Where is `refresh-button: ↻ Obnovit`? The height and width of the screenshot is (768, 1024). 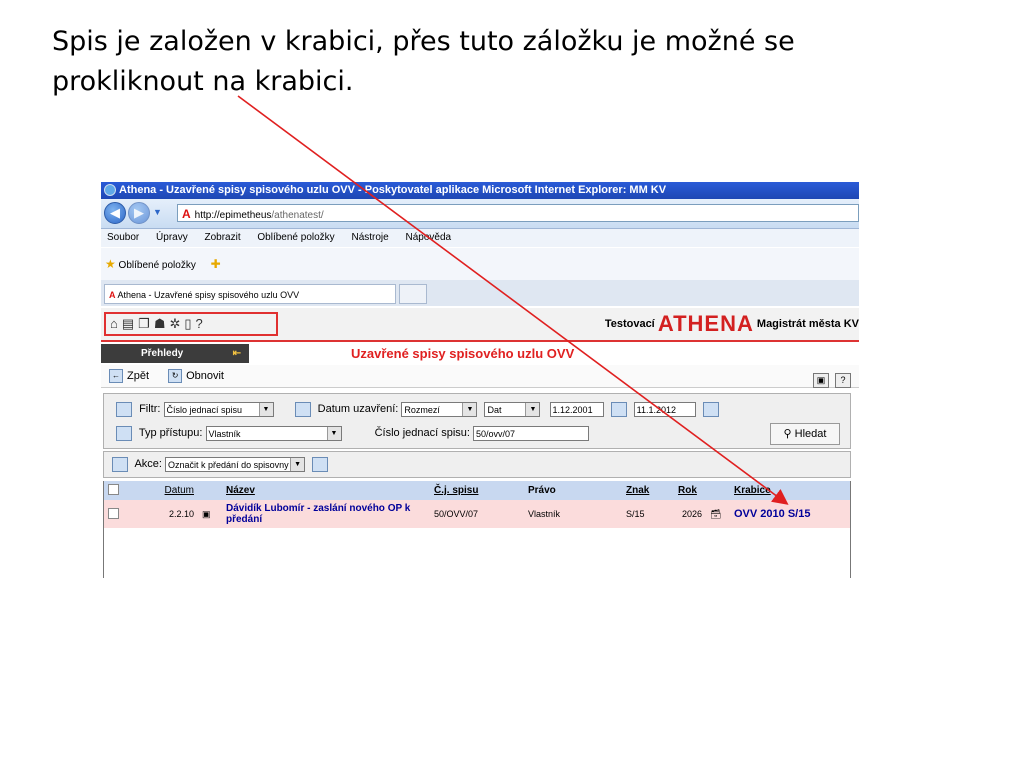 refresh-button: ↻ Obnovit is located at coordinates (196, 376).